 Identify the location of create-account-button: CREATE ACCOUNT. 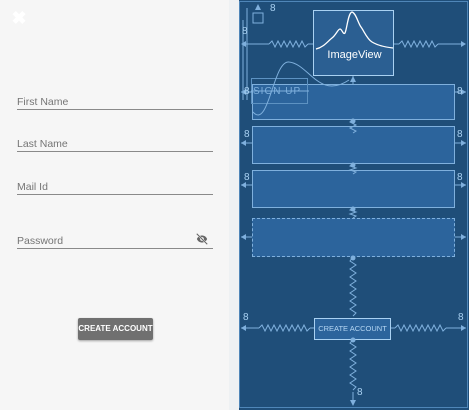
(115, 329).